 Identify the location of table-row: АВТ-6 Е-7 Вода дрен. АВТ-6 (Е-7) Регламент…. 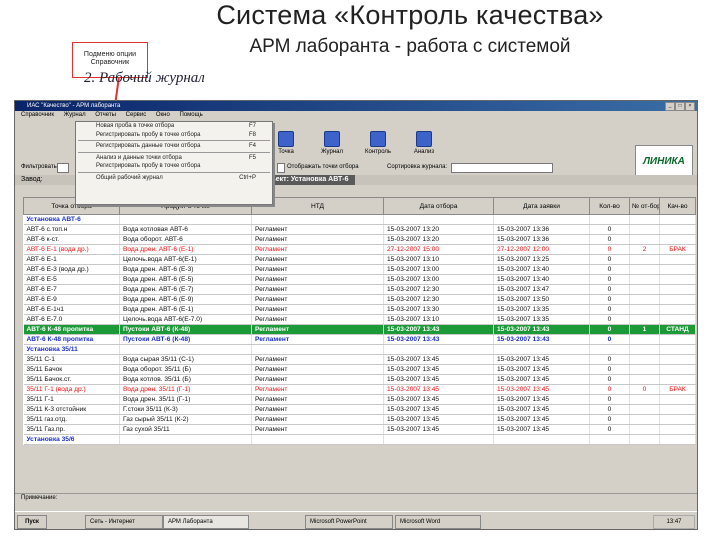
(359, 289).